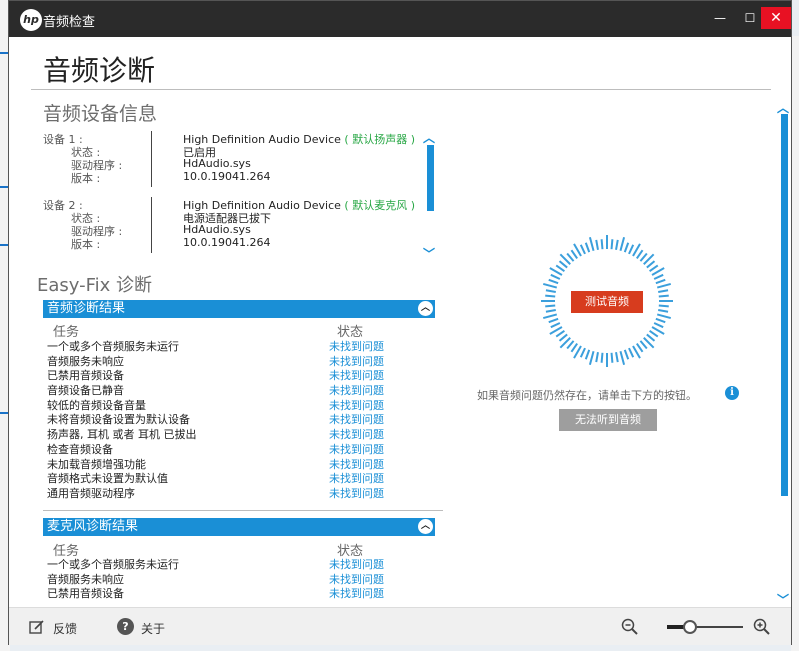 The width and height of the screenshot is (799, 651). I want to click on result-row: 音频服务未响应 未找到问题, so click(237, 580).